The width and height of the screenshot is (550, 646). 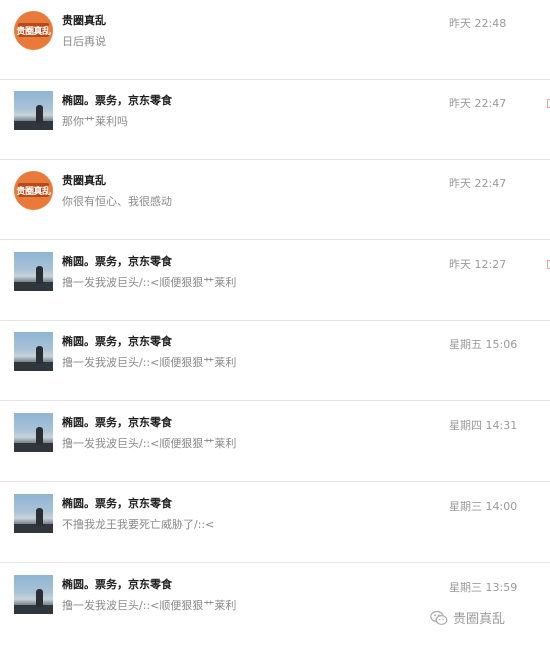 What do you see at coordinates (483, 425) in the screenshot?
I see `timestamp: 星期四 14:31` at bounding box center [483, 425].